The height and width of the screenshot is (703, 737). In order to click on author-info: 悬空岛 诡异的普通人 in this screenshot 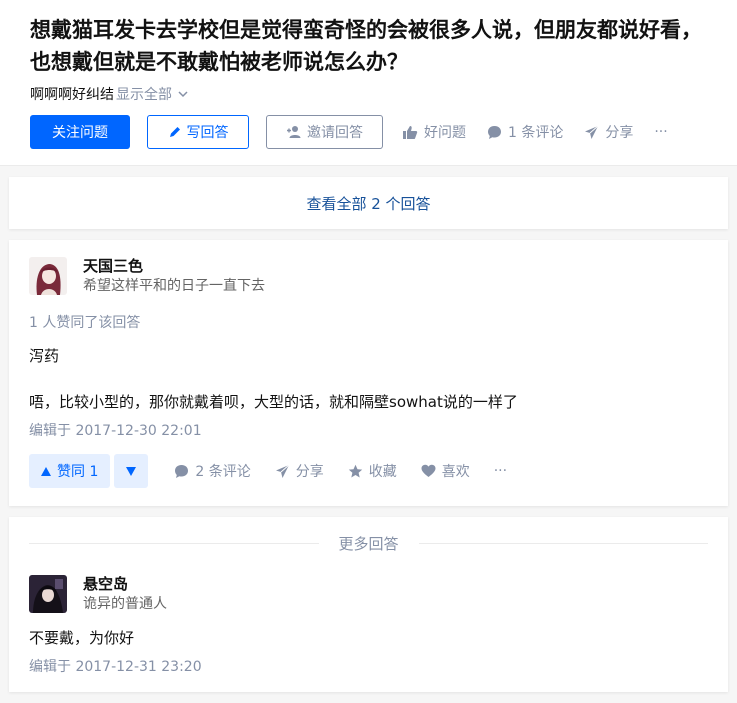, I will do `click(125, 594)`.